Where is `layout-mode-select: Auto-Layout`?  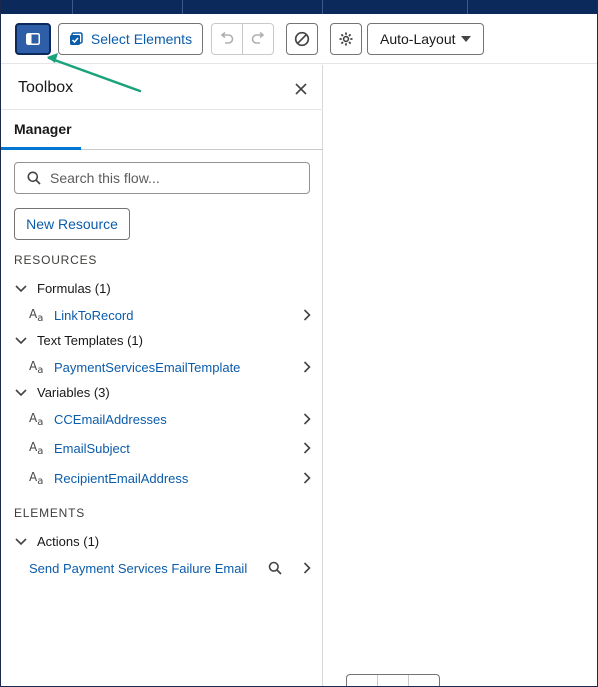
layout-mode-select: Auto-Layout is located at coordinates (425, 39).